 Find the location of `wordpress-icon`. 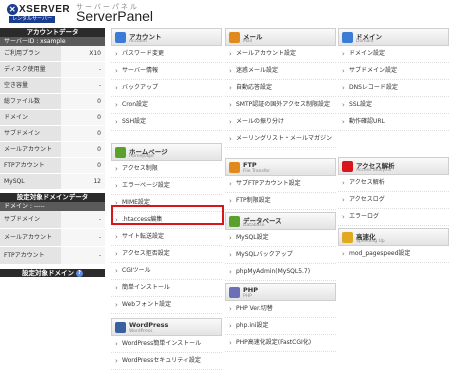

wordpress-icon is located at coordinates (120, 327).